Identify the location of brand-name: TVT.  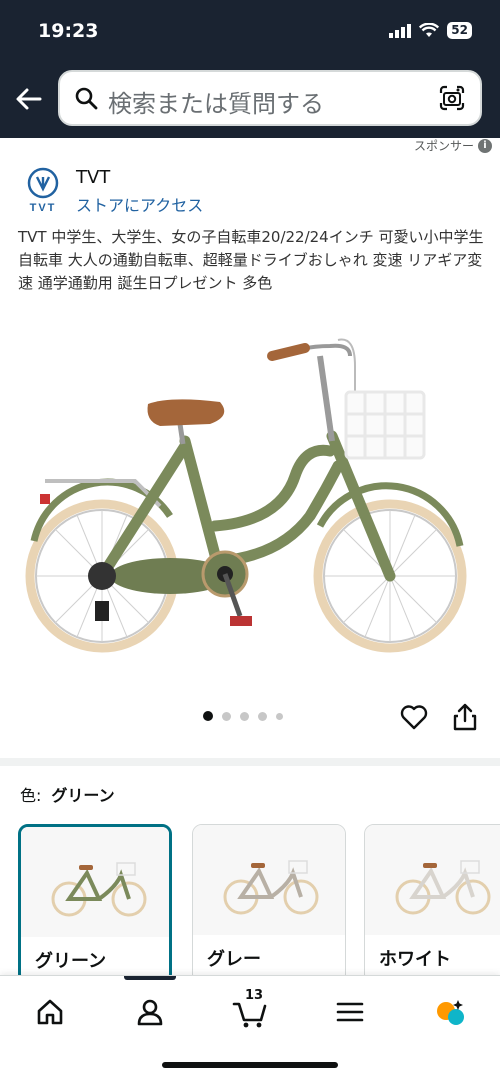
(93, 177).